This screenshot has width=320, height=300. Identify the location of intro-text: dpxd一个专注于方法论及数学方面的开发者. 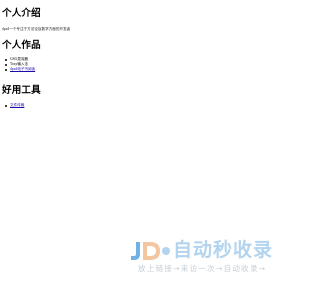
(36, 29).